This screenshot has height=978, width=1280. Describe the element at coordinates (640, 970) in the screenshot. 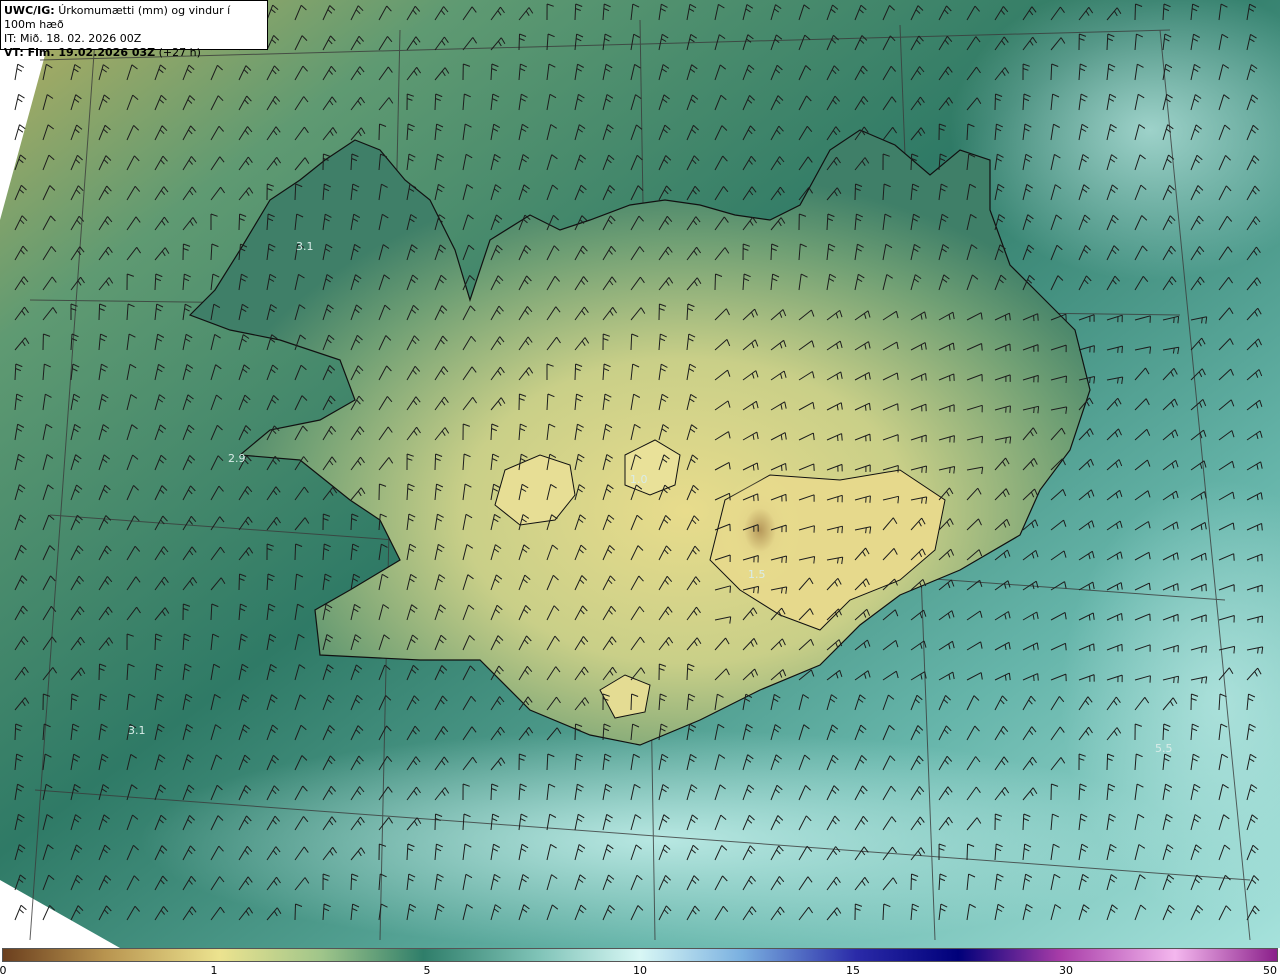

I see `colorbar-tick-10: 10` at that location.